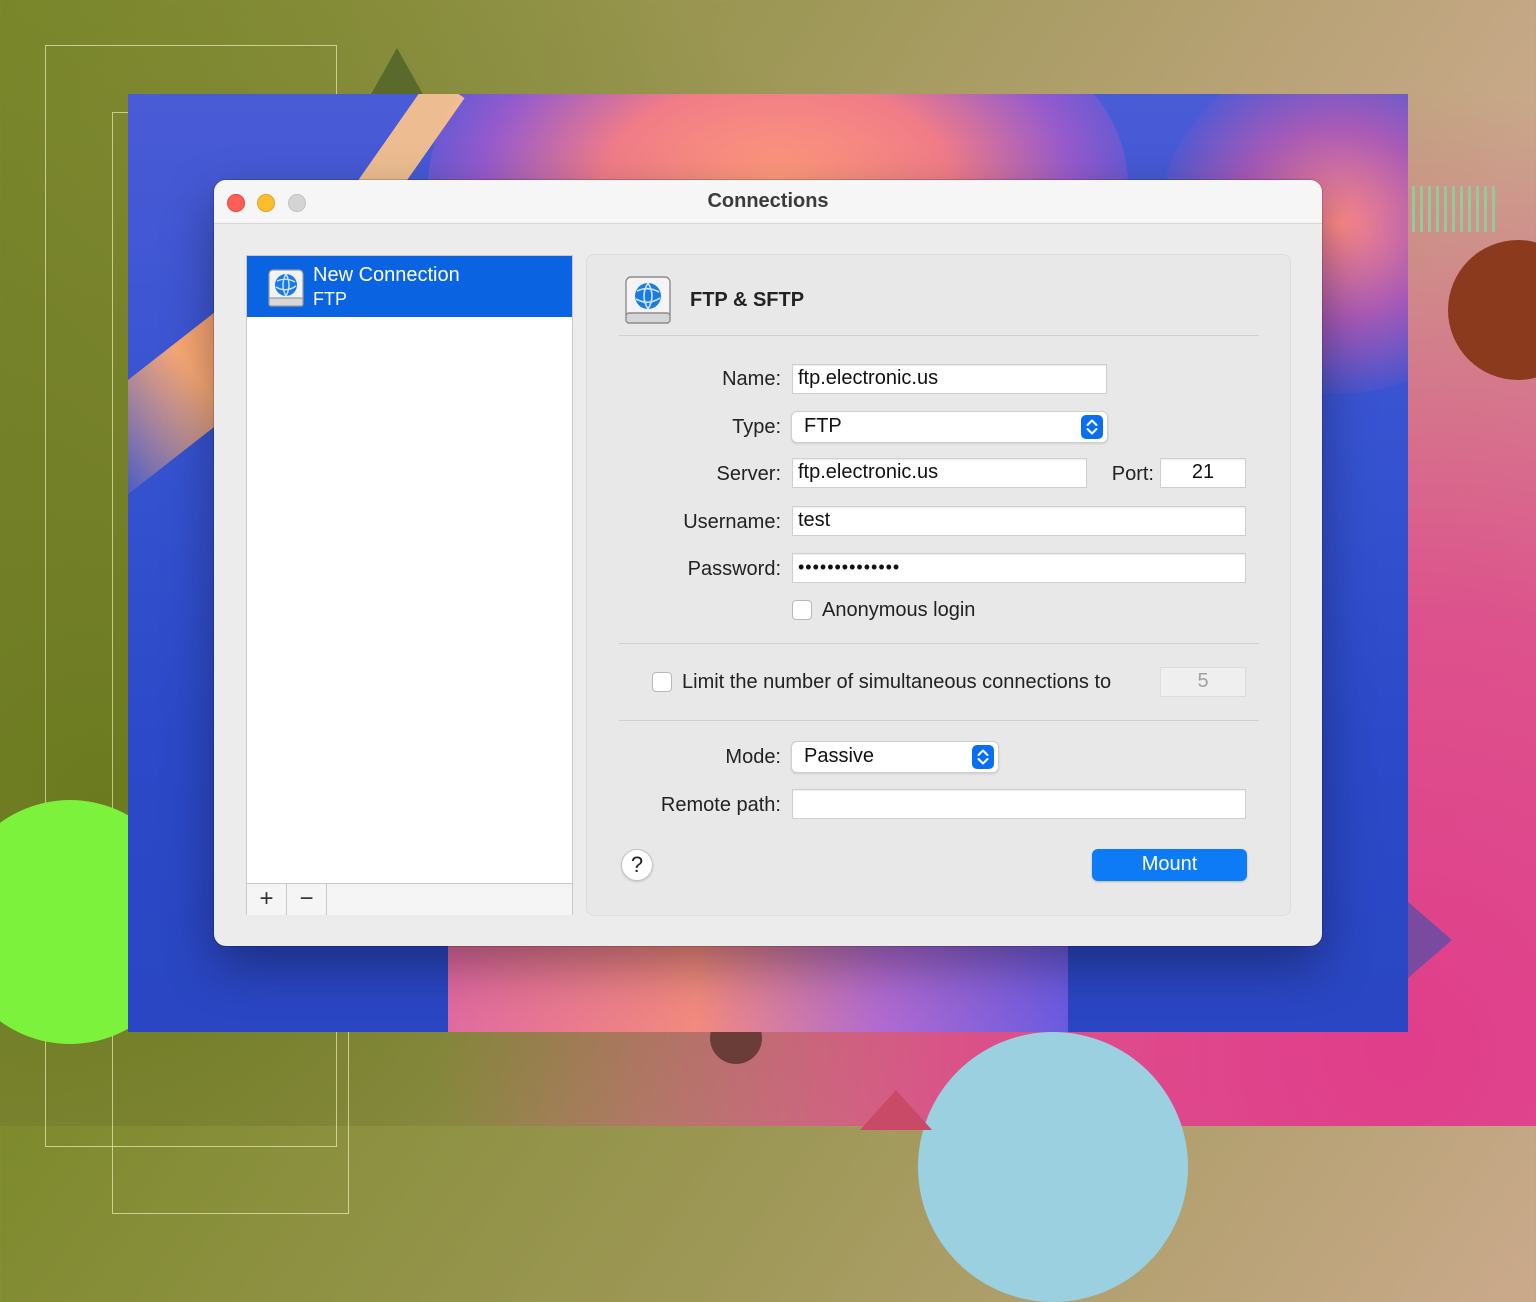 This screenshot has width=1536, height=1302. I want to click on decorative-blue-circle, so click(1053, 1167).